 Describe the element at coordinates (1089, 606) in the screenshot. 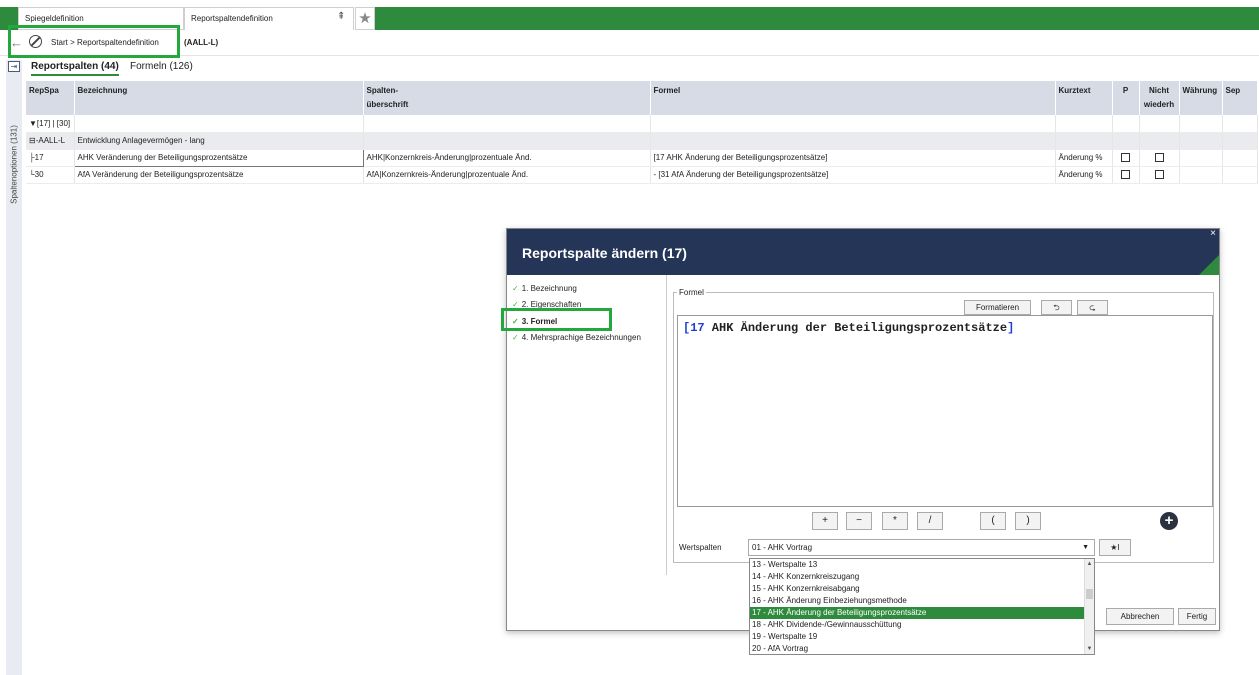

I see `dropdown-scrollbar: ▲ ▼` at that location.